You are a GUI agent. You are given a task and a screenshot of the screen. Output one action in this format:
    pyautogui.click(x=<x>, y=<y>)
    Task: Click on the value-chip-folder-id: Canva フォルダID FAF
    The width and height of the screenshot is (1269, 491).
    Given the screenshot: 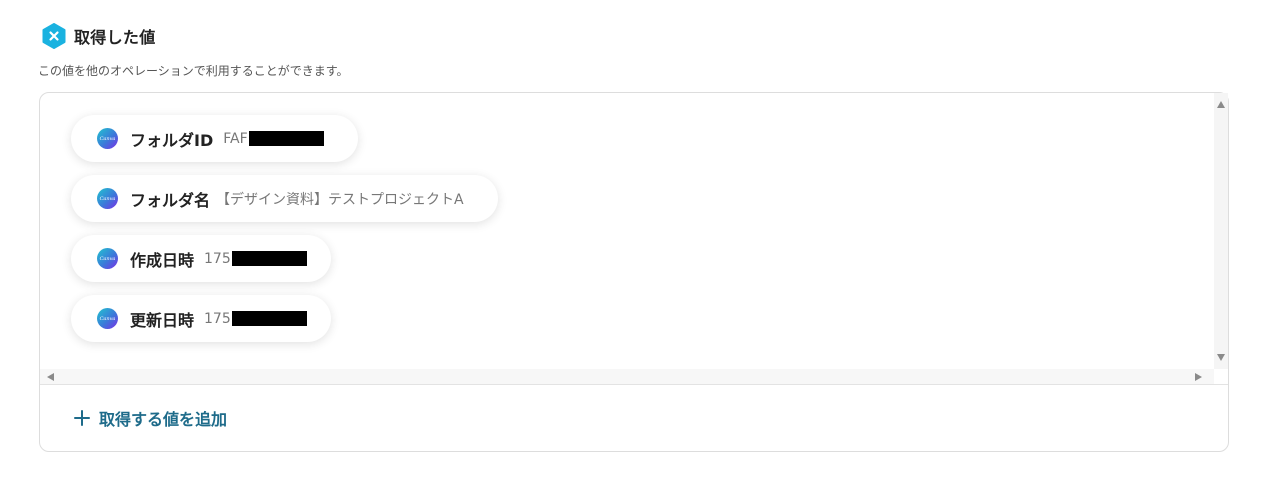 What is the action you would take?
    pyautogui.click(x=214, y=138)
    